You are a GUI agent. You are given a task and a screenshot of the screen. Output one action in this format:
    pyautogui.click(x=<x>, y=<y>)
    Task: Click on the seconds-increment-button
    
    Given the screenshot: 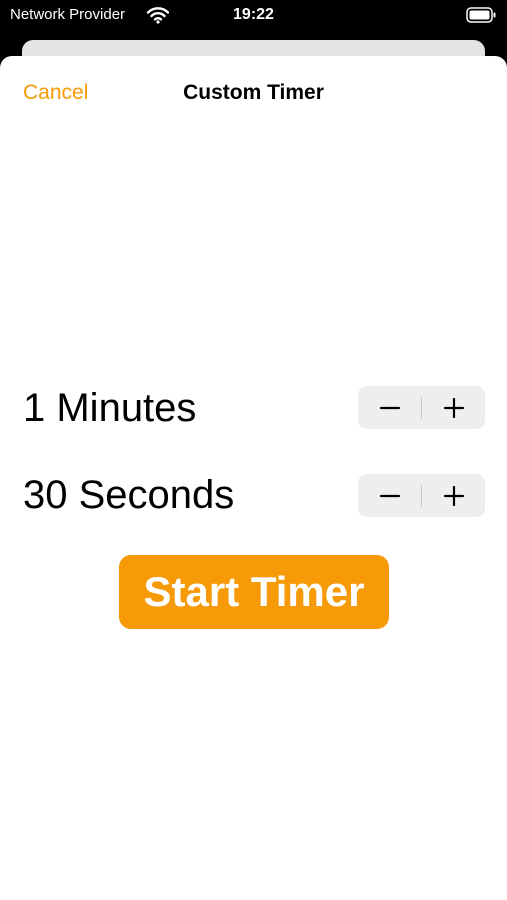 What is the action you would take?
    pyautogui.click(x=453, y=495)
    